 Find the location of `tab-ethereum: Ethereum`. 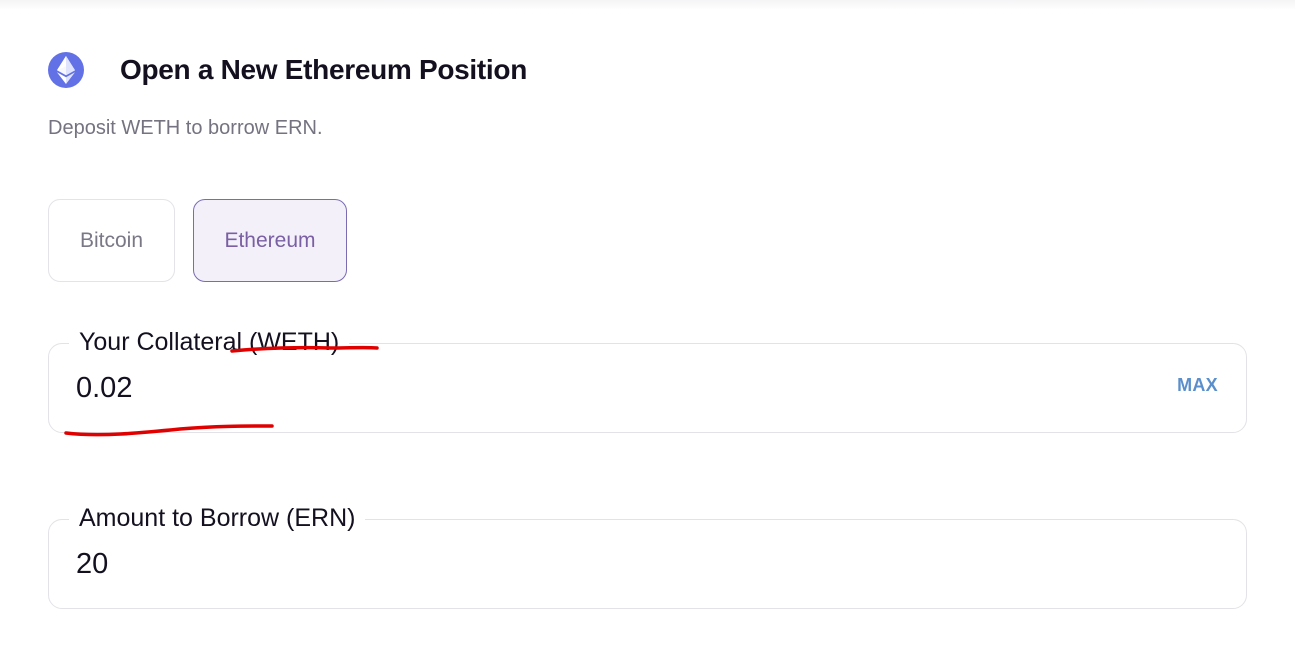

tab-ethereum: Ethereum is located at coordinates (270, 240).